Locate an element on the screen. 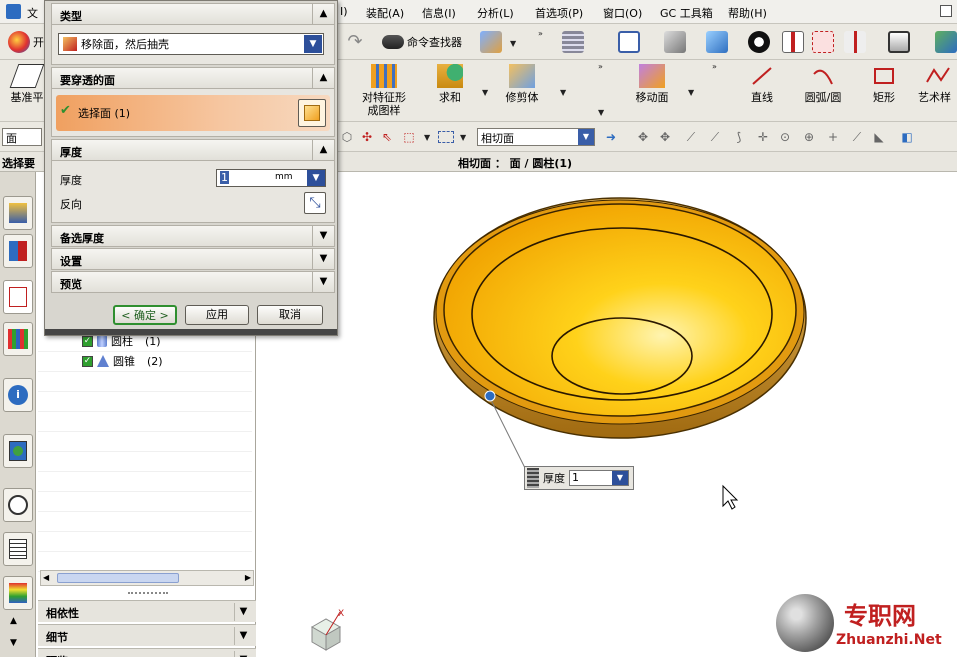  thickness-section-header: 厚度 ▲ is located at coordinates (193, 150).